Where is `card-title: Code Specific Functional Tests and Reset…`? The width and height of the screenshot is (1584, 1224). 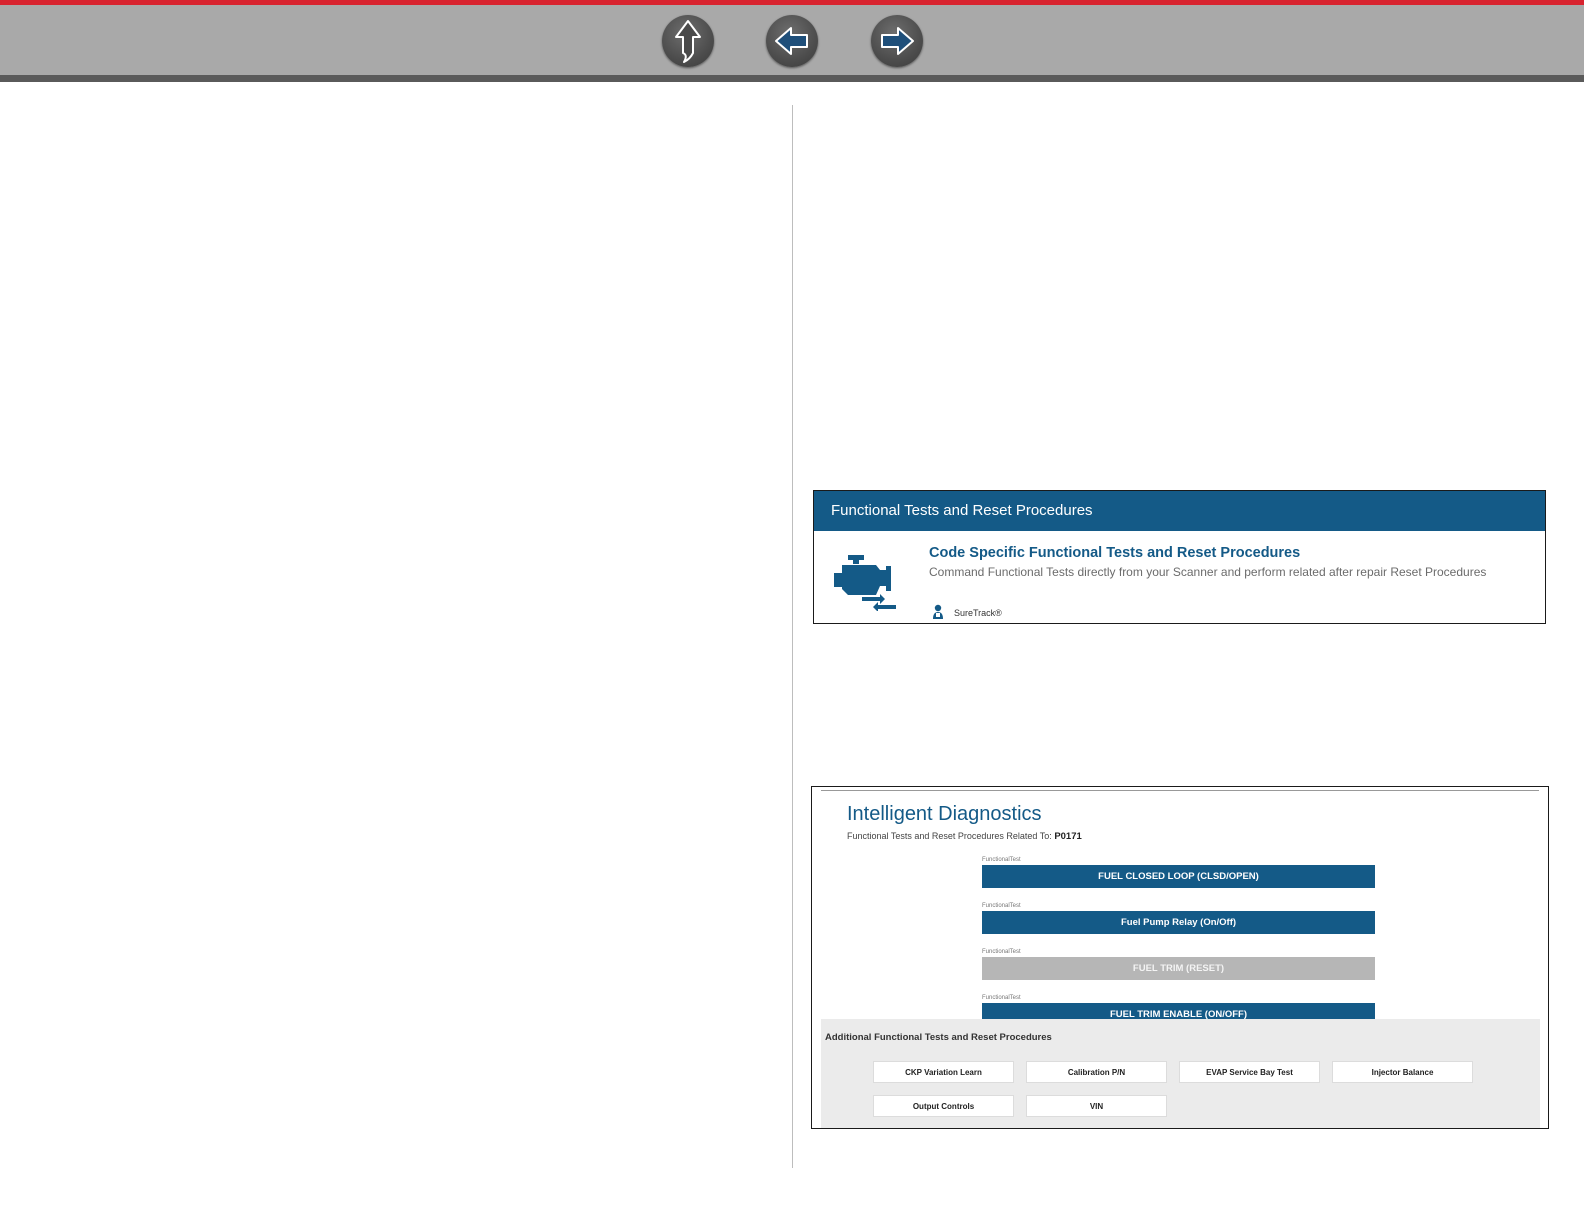
card-title: Code Specific Functional Tests and Reset… is located at coordinates (1115, 553).